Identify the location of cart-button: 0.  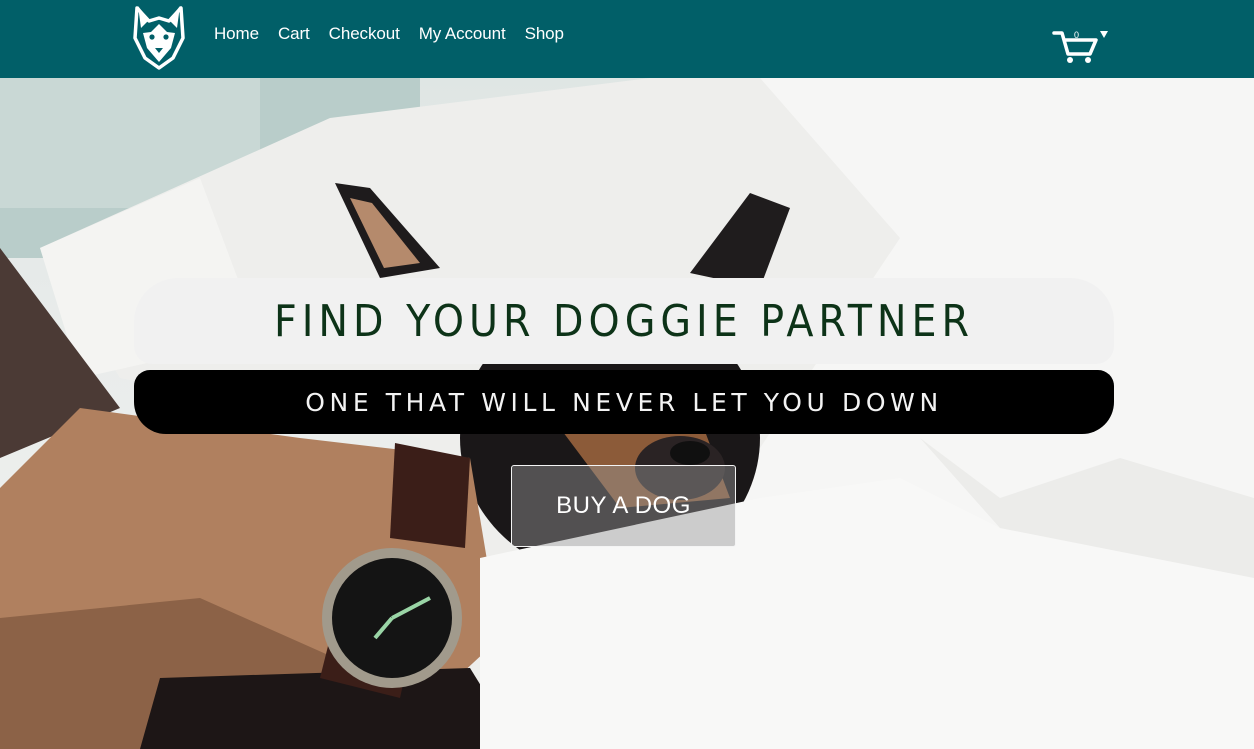
(1082, 46).